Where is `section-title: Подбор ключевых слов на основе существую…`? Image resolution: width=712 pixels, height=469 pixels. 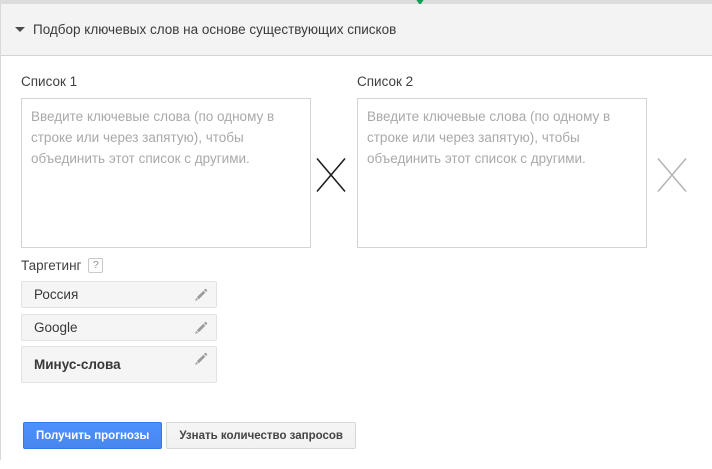
section-title: Подбор ключевых слов на основе существую… is located at coordinates (215, 29).